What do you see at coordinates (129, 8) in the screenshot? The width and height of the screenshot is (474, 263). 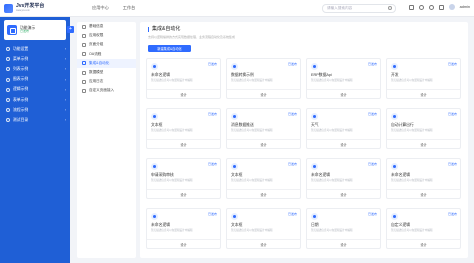 I see `nav-workbench: 工作台` at bounding box center [129, 8].